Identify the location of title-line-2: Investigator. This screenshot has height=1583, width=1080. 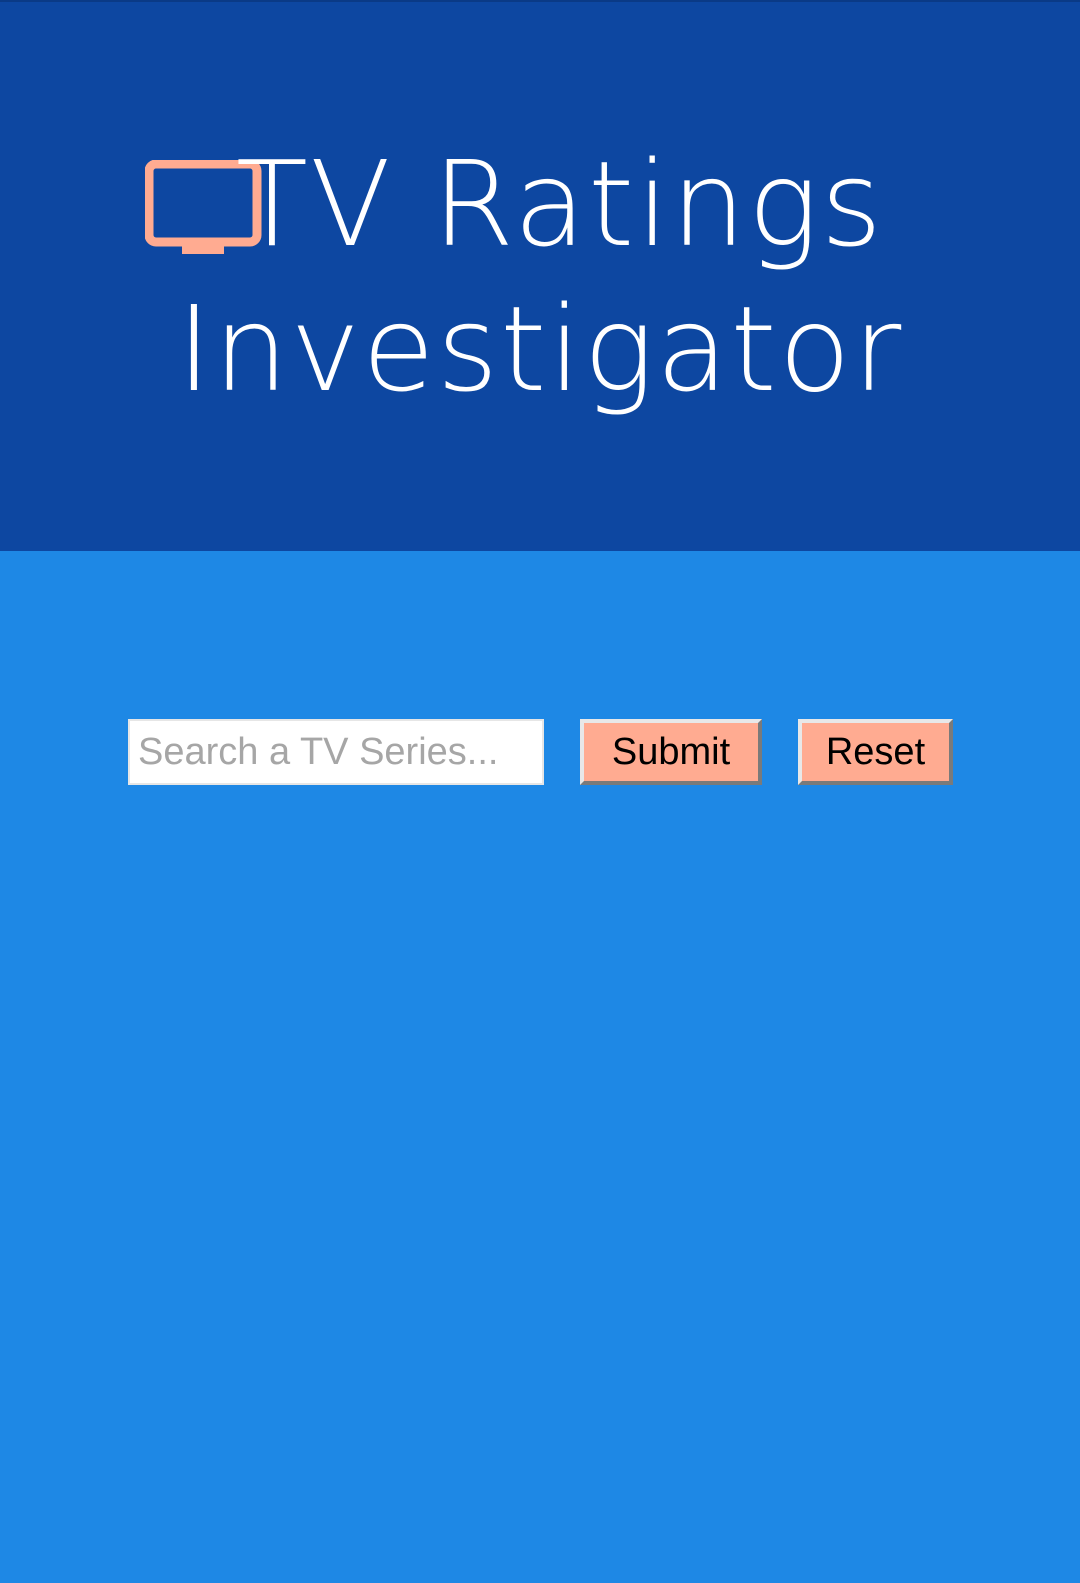
(540, 349).